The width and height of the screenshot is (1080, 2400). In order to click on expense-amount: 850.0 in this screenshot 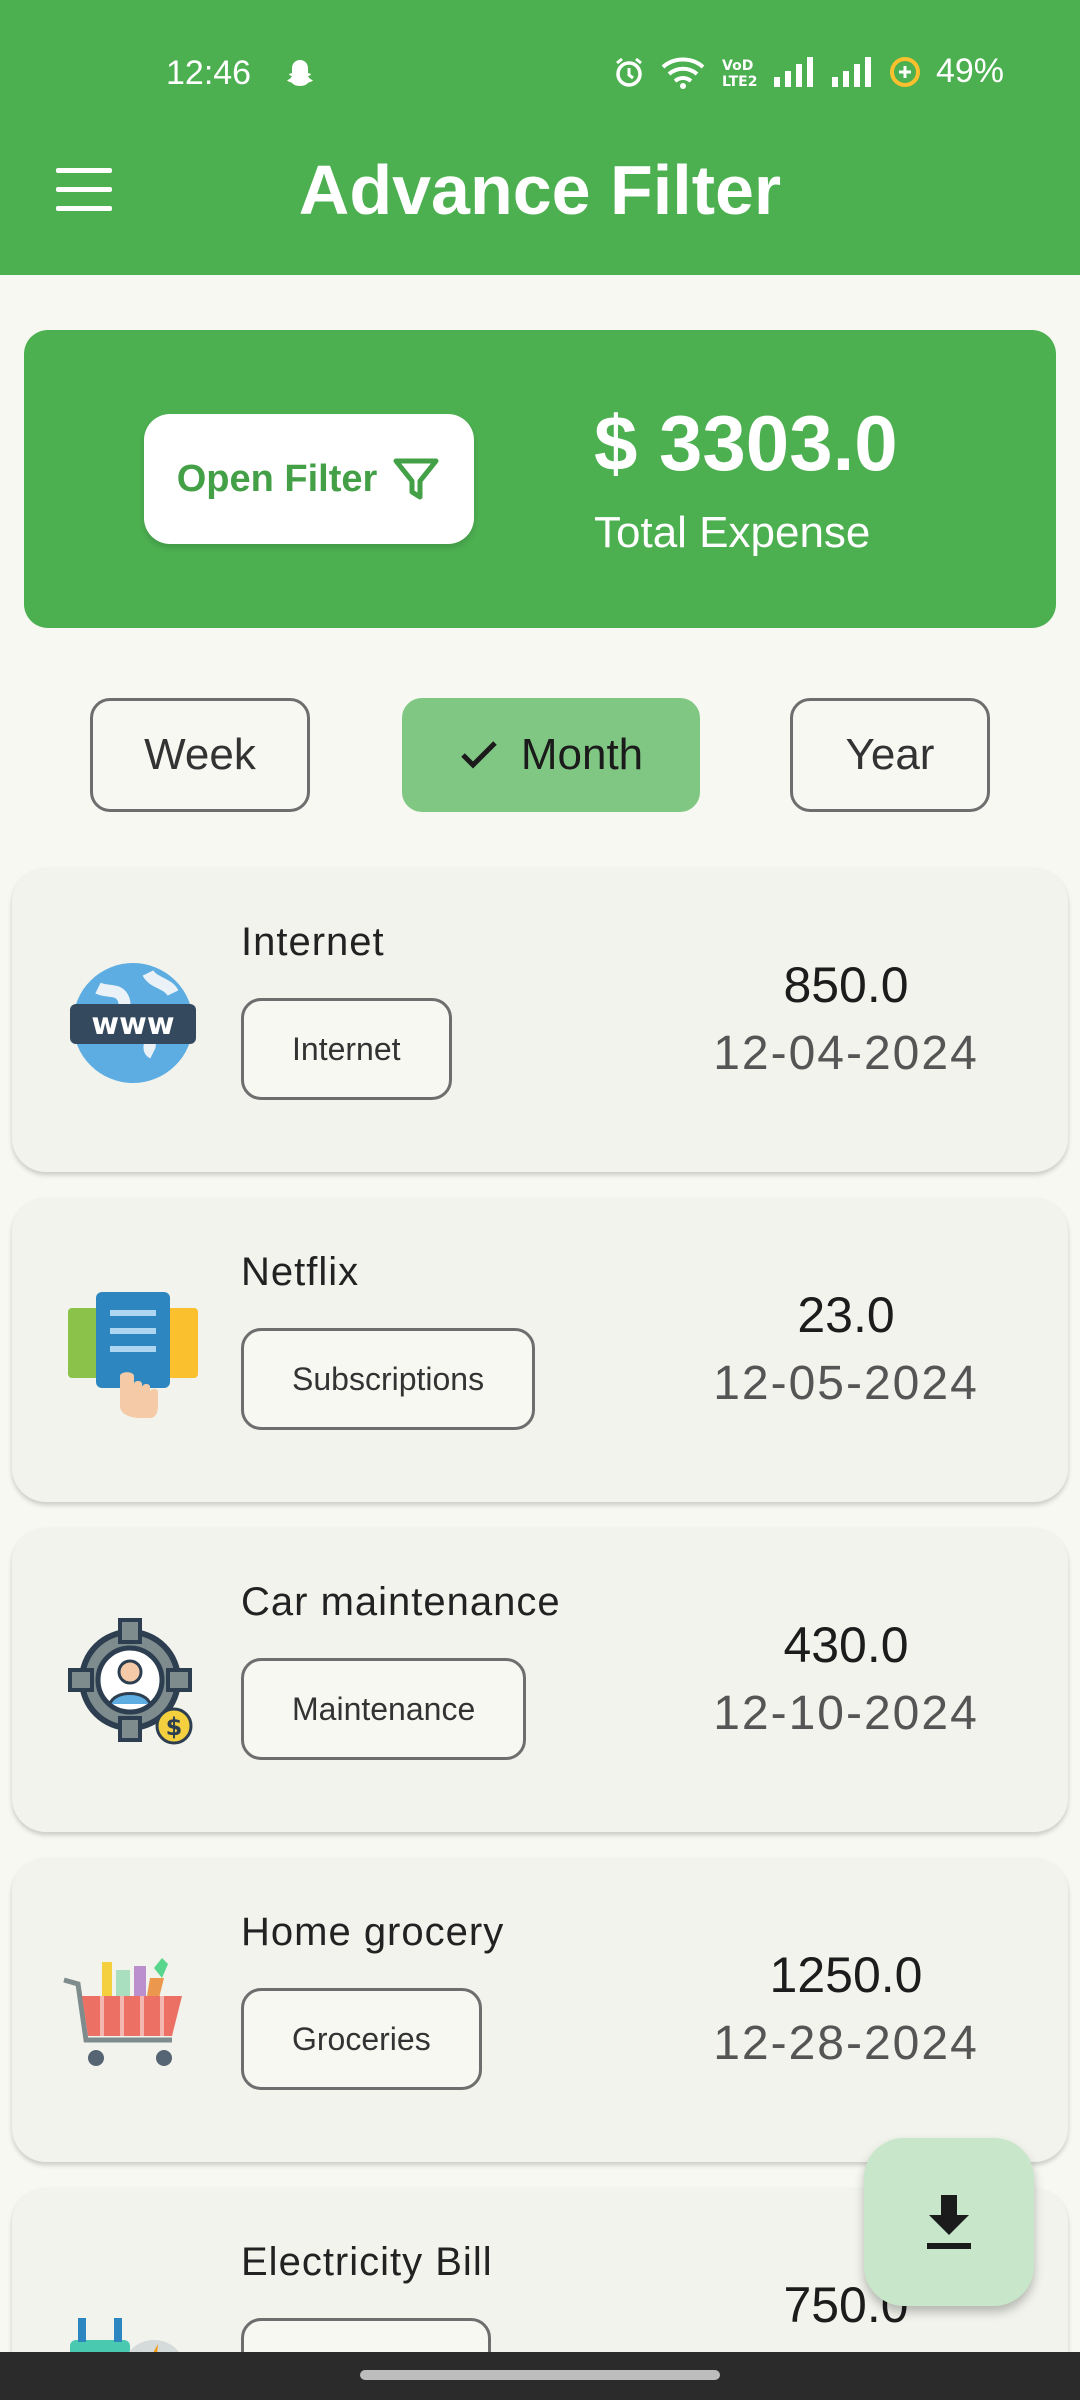, I will do `click(846, 985)`.